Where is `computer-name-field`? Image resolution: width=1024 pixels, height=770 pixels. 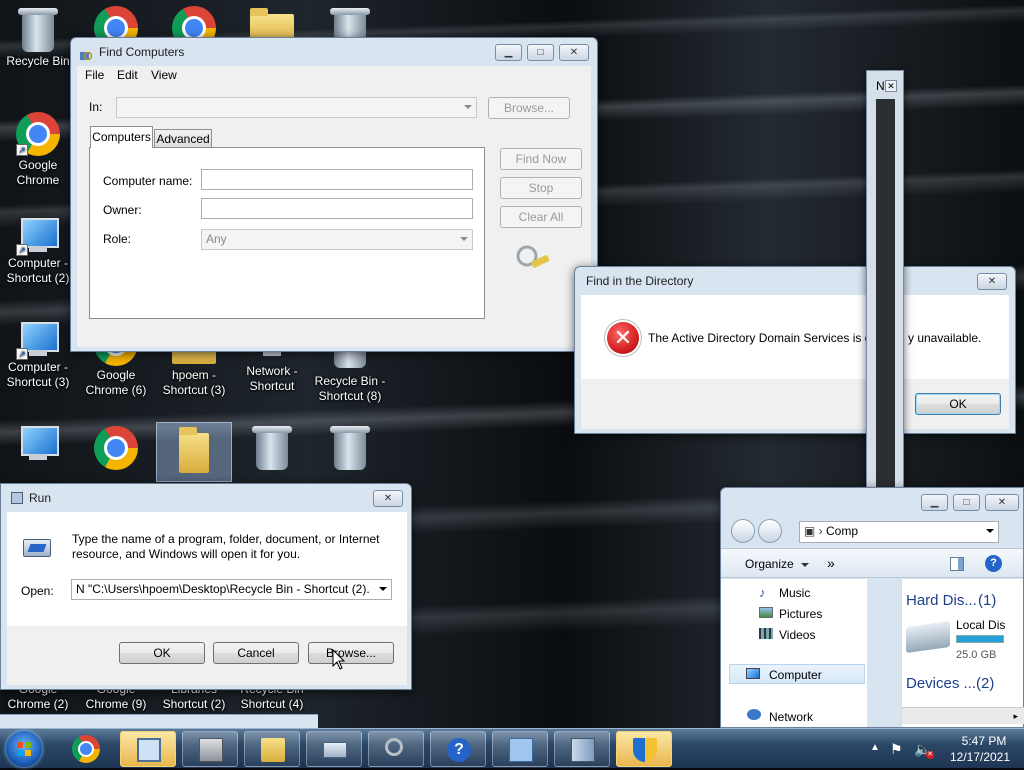
computer-name-field is located at coordinates (337, 179).